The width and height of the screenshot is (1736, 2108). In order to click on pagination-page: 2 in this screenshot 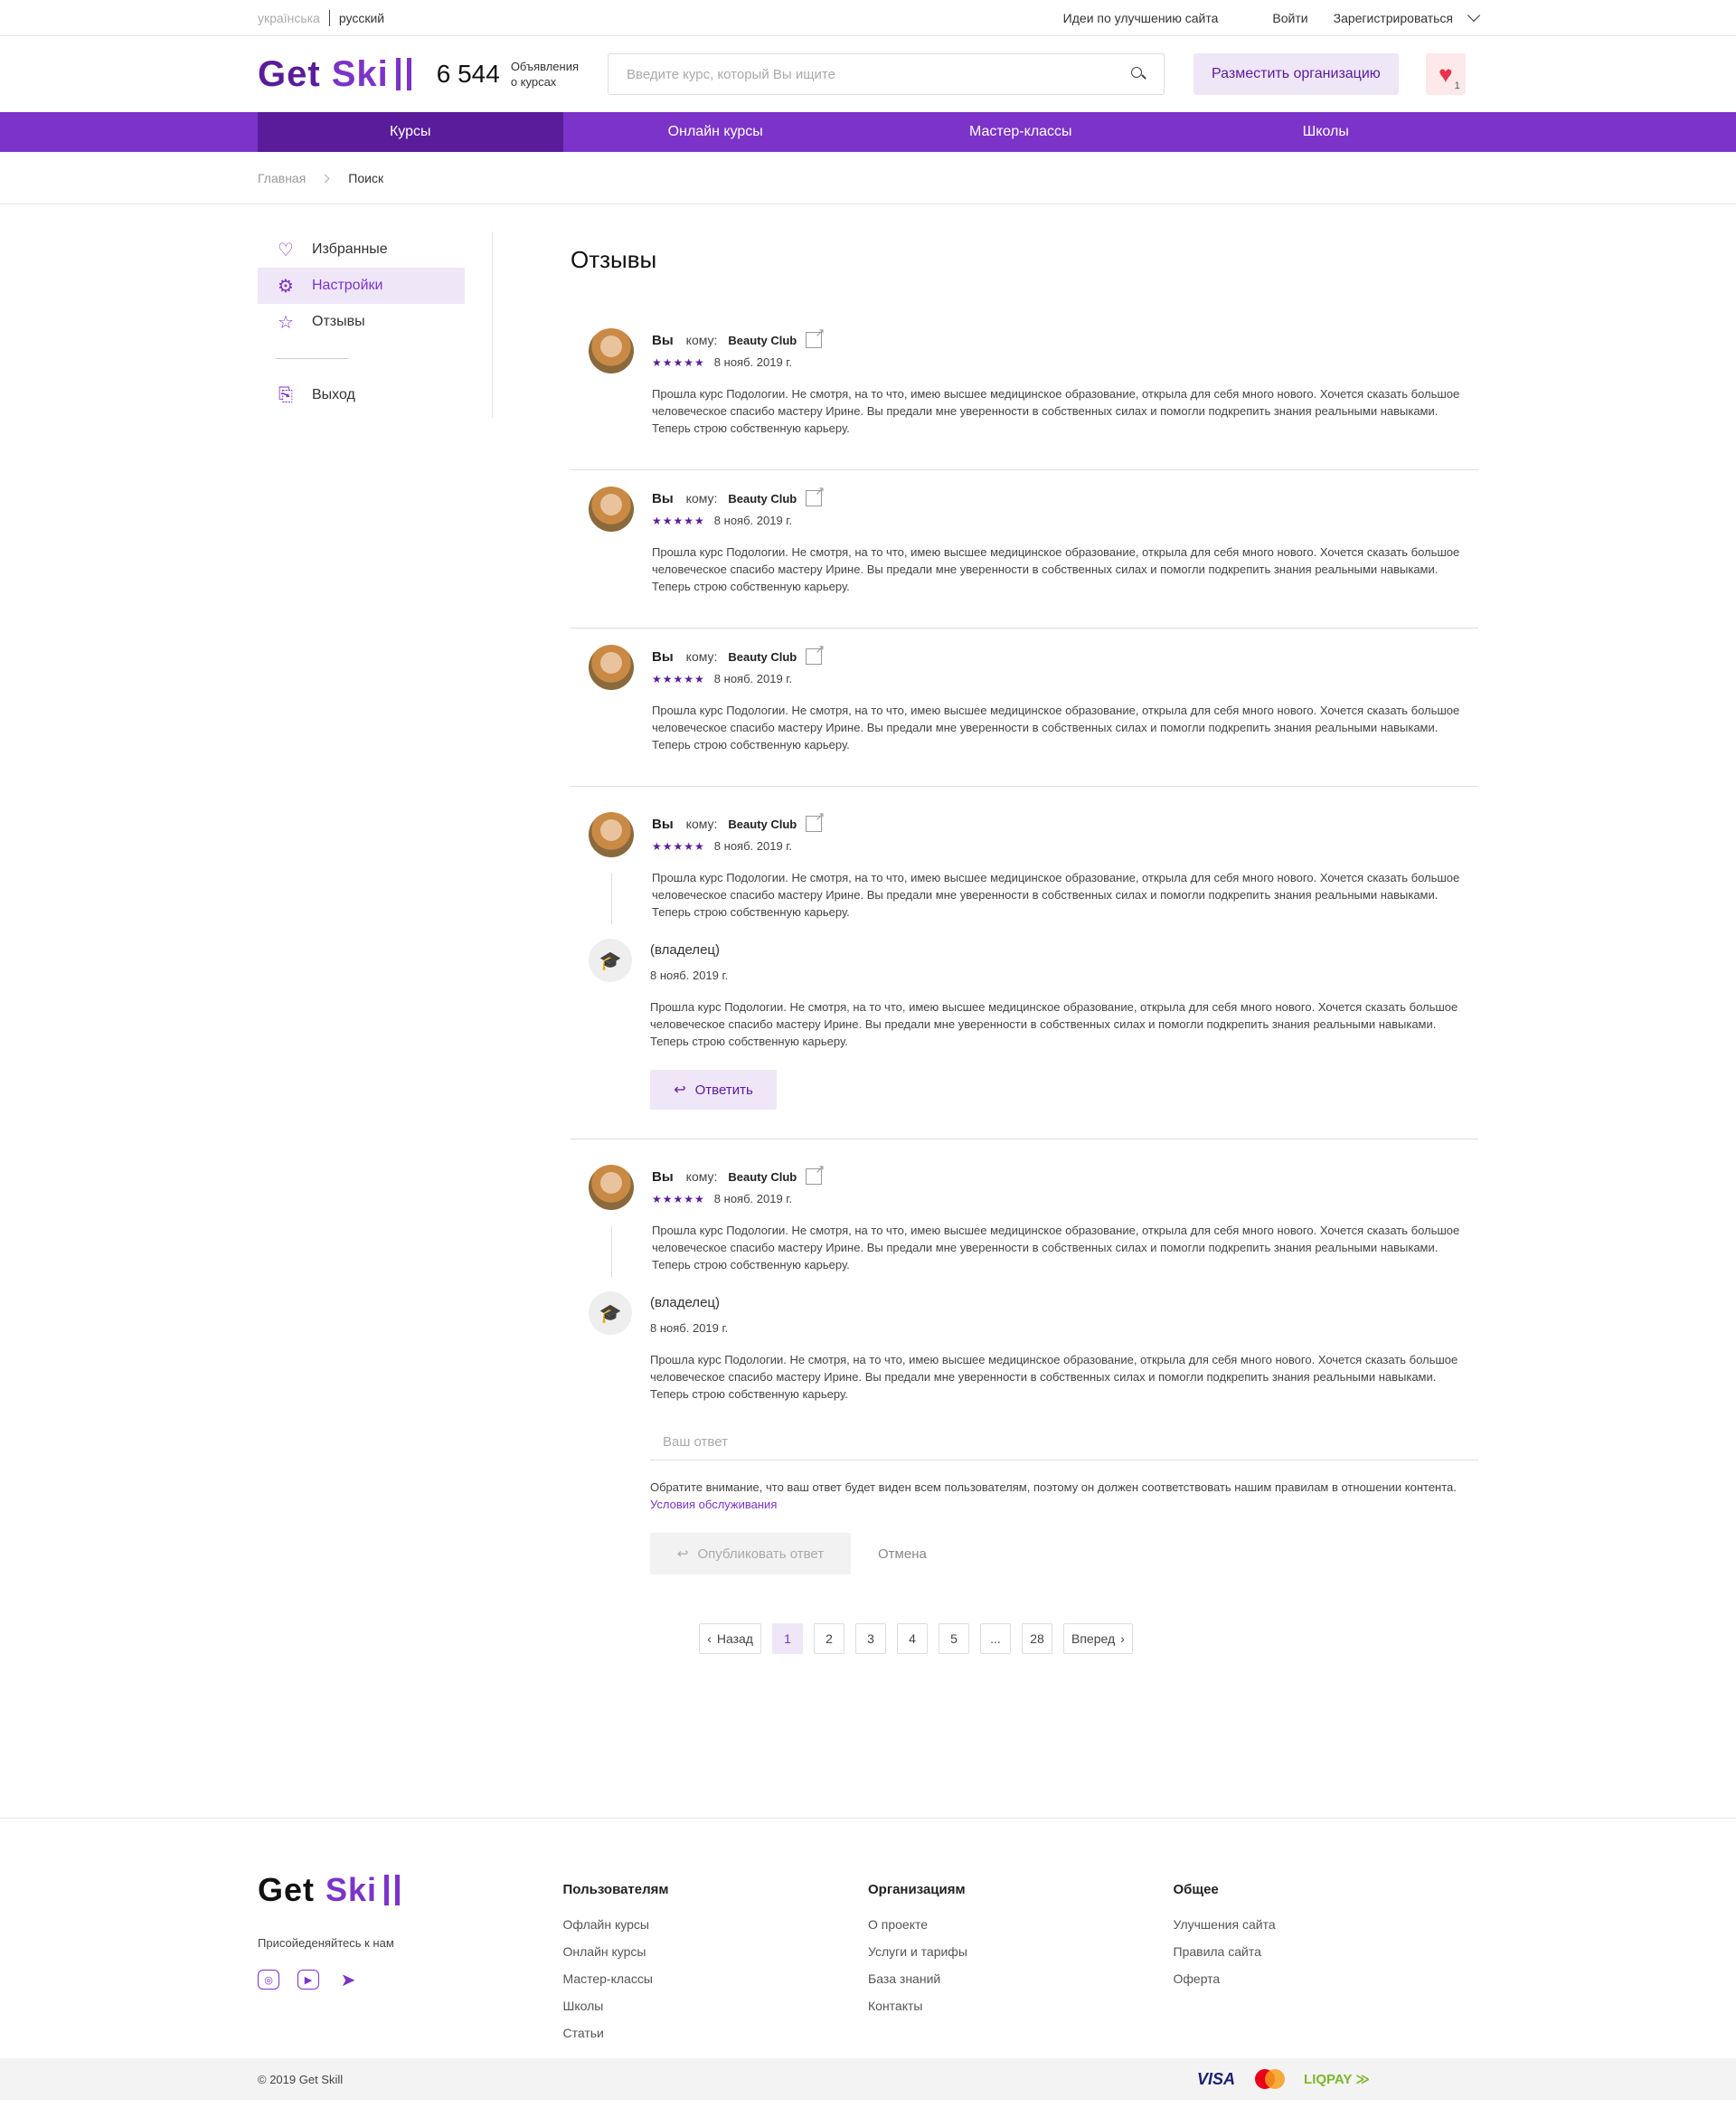, I will do `click(829, 1638)`.